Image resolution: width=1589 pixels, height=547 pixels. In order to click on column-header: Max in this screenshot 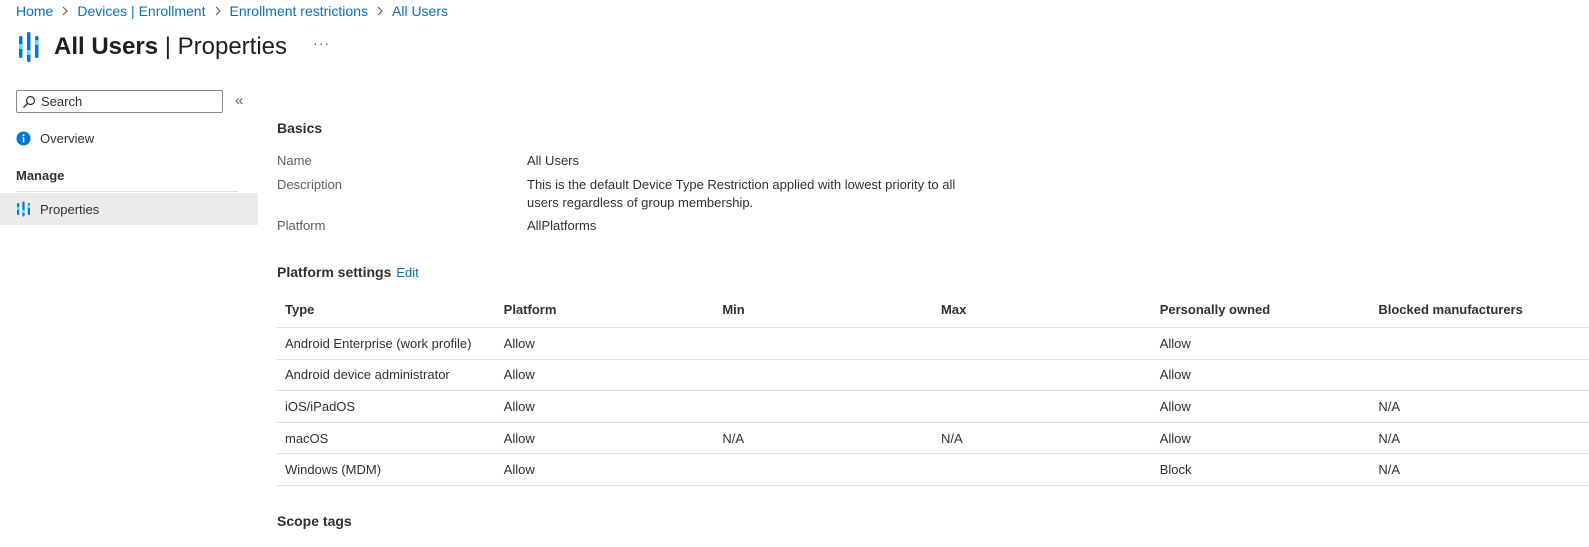, I will do `click(1042, 309)`.